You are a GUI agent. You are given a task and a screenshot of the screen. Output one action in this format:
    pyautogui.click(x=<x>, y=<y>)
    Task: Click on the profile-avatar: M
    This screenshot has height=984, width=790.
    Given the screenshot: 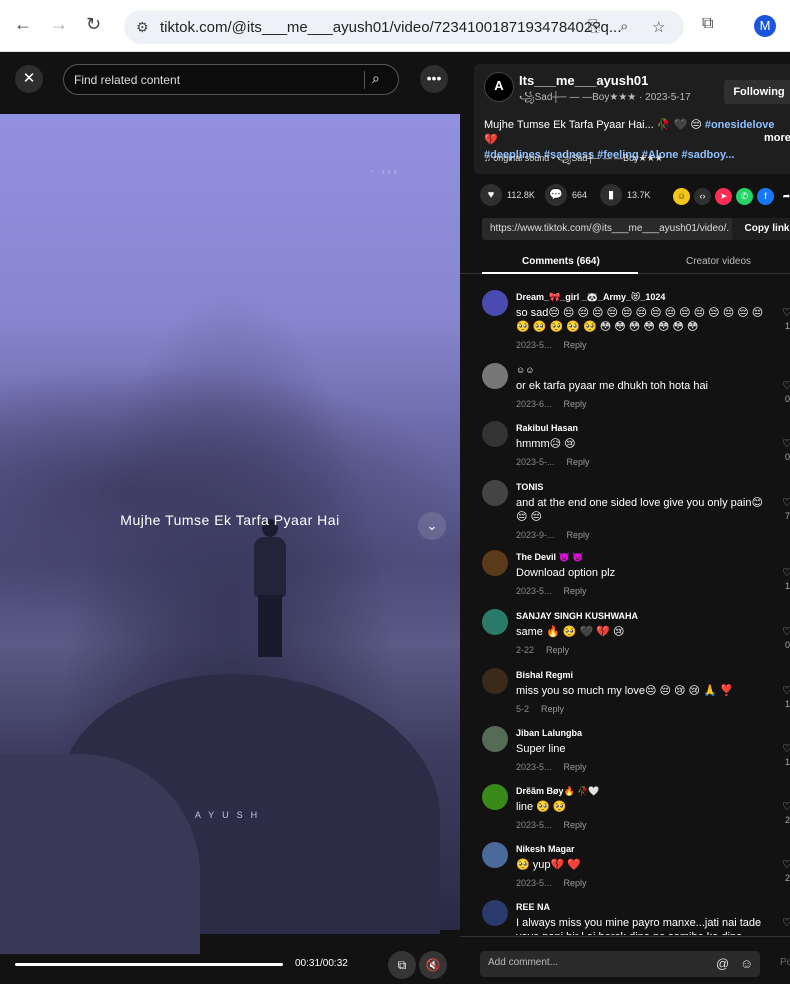 What is the action you would take?
    pyautogui.click(x=765, y=26)
    